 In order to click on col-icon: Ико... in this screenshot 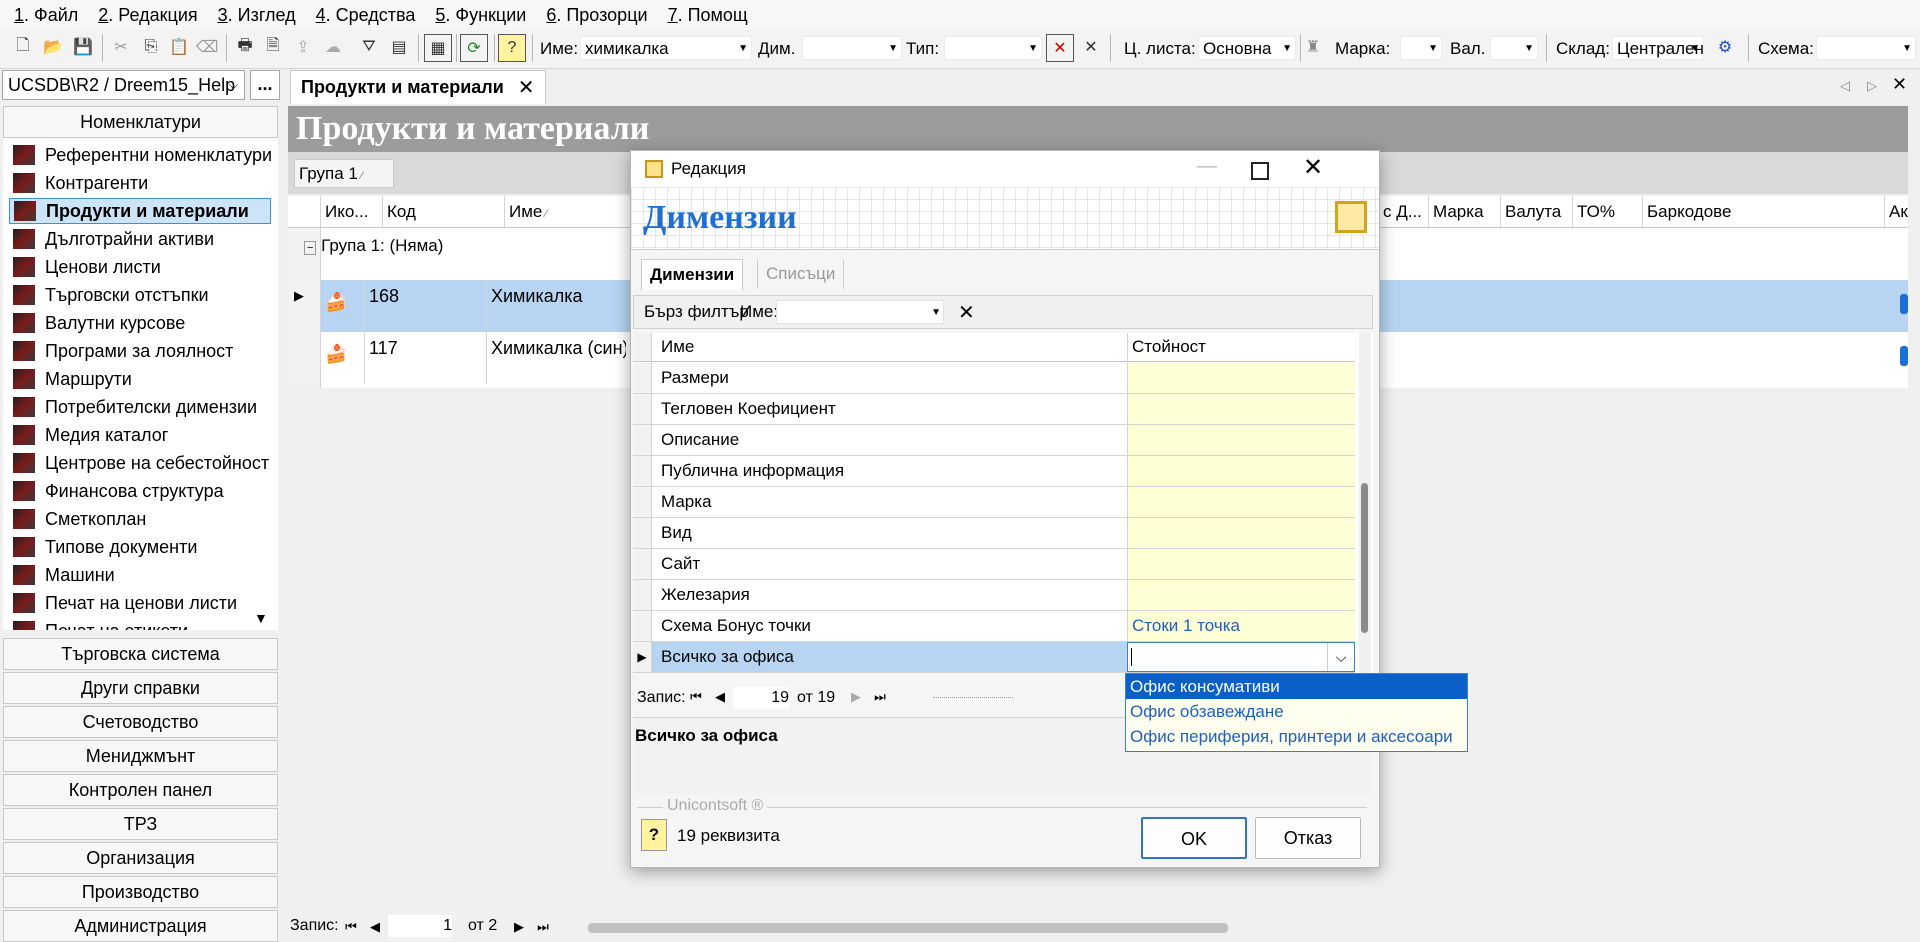, I will do `click(351, 211)`.